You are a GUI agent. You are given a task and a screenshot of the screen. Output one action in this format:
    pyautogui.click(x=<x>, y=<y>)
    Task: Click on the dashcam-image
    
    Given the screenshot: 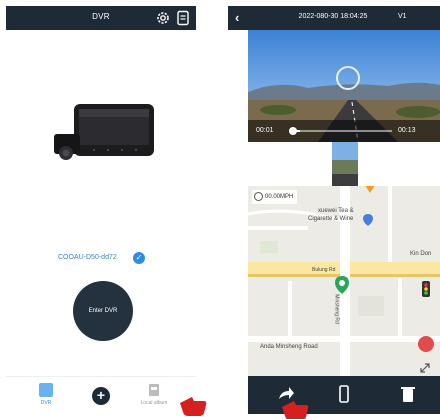 What is the action you would take?
    pyautogui.click(x=104, y=132)
    